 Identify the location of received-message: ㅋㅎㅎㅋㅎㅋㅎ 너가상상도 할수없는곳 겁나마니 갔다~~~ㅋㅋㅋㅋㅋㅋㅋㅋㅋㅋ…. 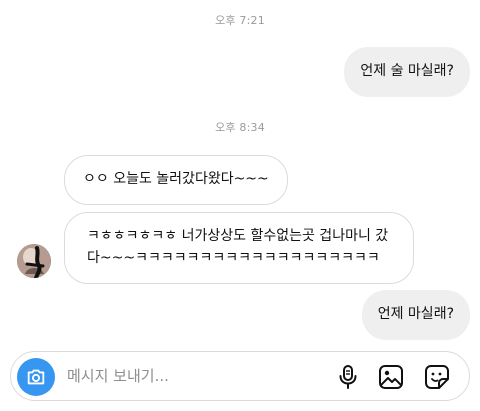
(239, 248).